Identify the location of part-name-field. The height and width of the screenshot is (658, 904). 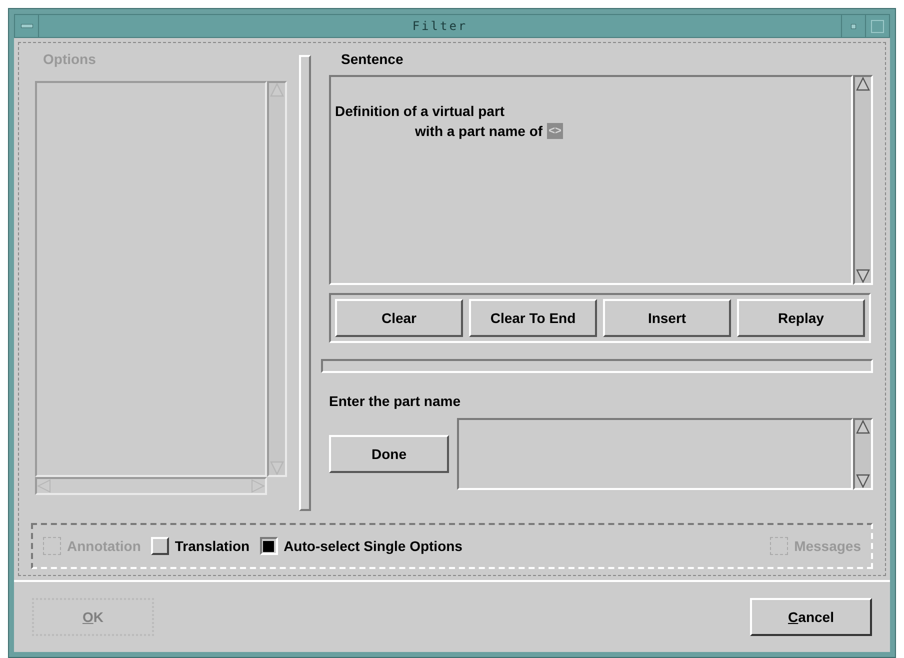
(655, 454).